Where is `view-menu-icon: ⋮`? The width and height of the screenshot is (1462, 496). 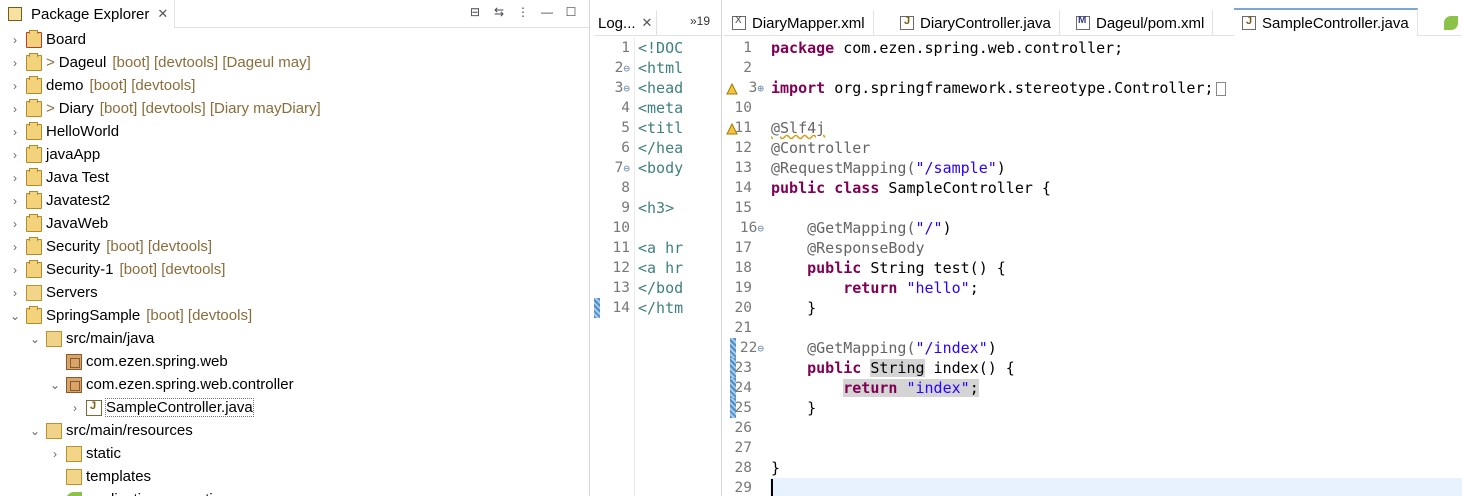 view-menu-icon: ⋮ is located at coordinates (523, 12).